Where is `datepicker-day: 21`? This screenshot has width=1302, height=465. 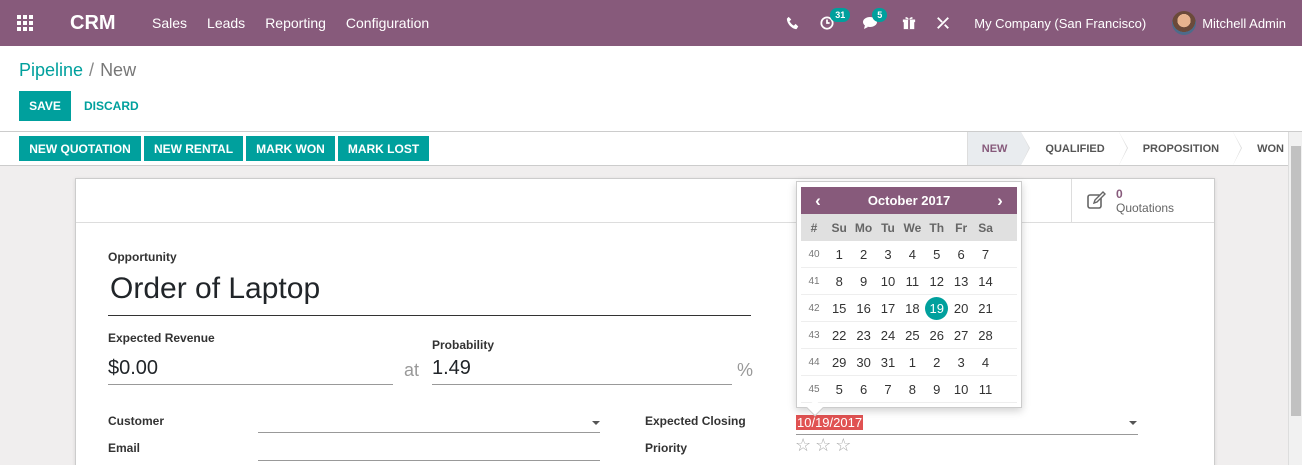 datepicker-day: 21 is located at coordinates (985, 308).